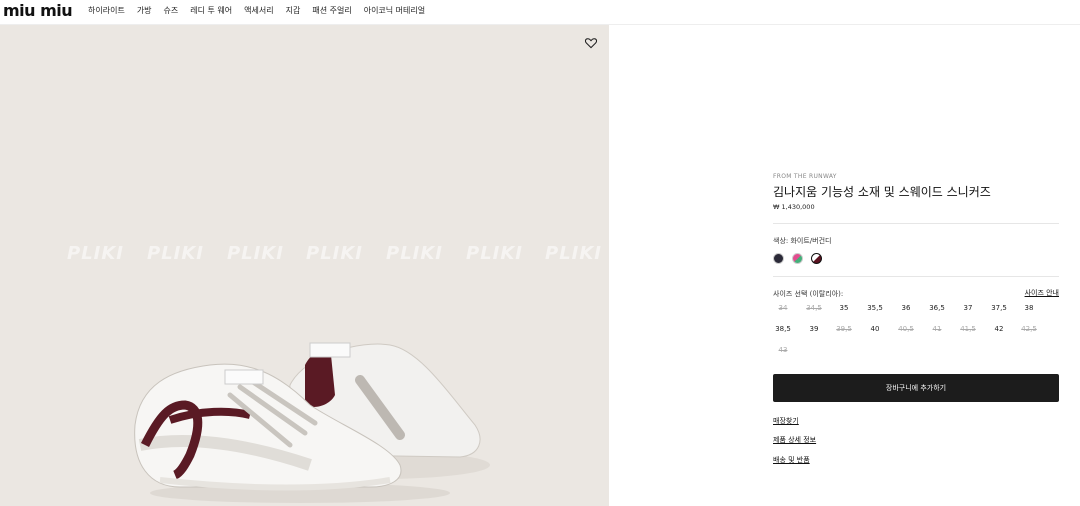  Describe the element at coordinates (106, 11) in the screenshot. I see `nav-item-highlights: 하이라이트` at that location.